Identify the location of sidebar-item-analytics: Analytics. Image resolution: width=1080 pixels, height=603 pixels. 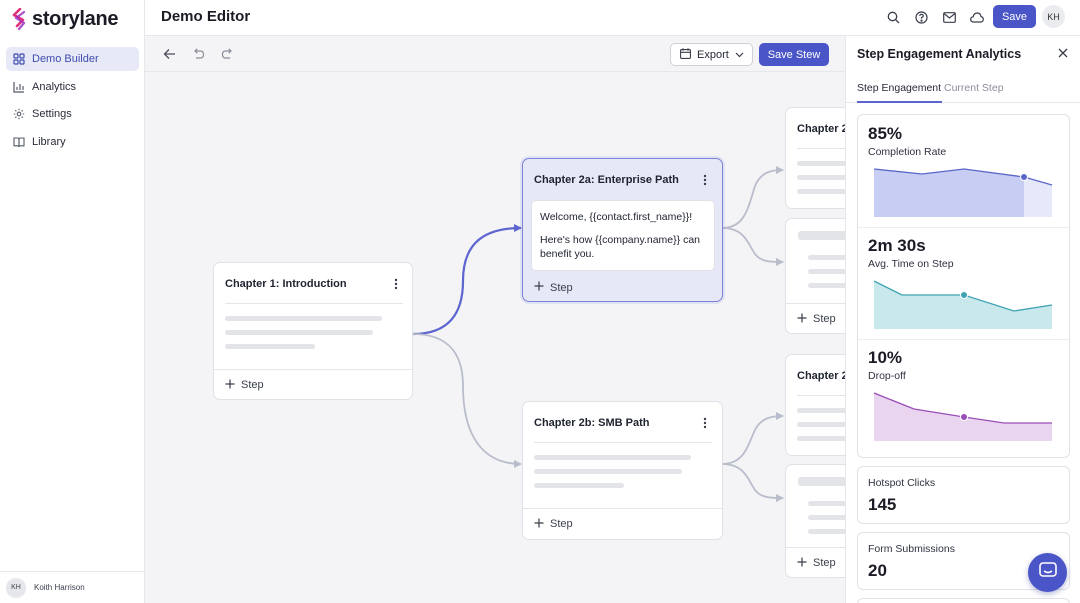
(72, 87).